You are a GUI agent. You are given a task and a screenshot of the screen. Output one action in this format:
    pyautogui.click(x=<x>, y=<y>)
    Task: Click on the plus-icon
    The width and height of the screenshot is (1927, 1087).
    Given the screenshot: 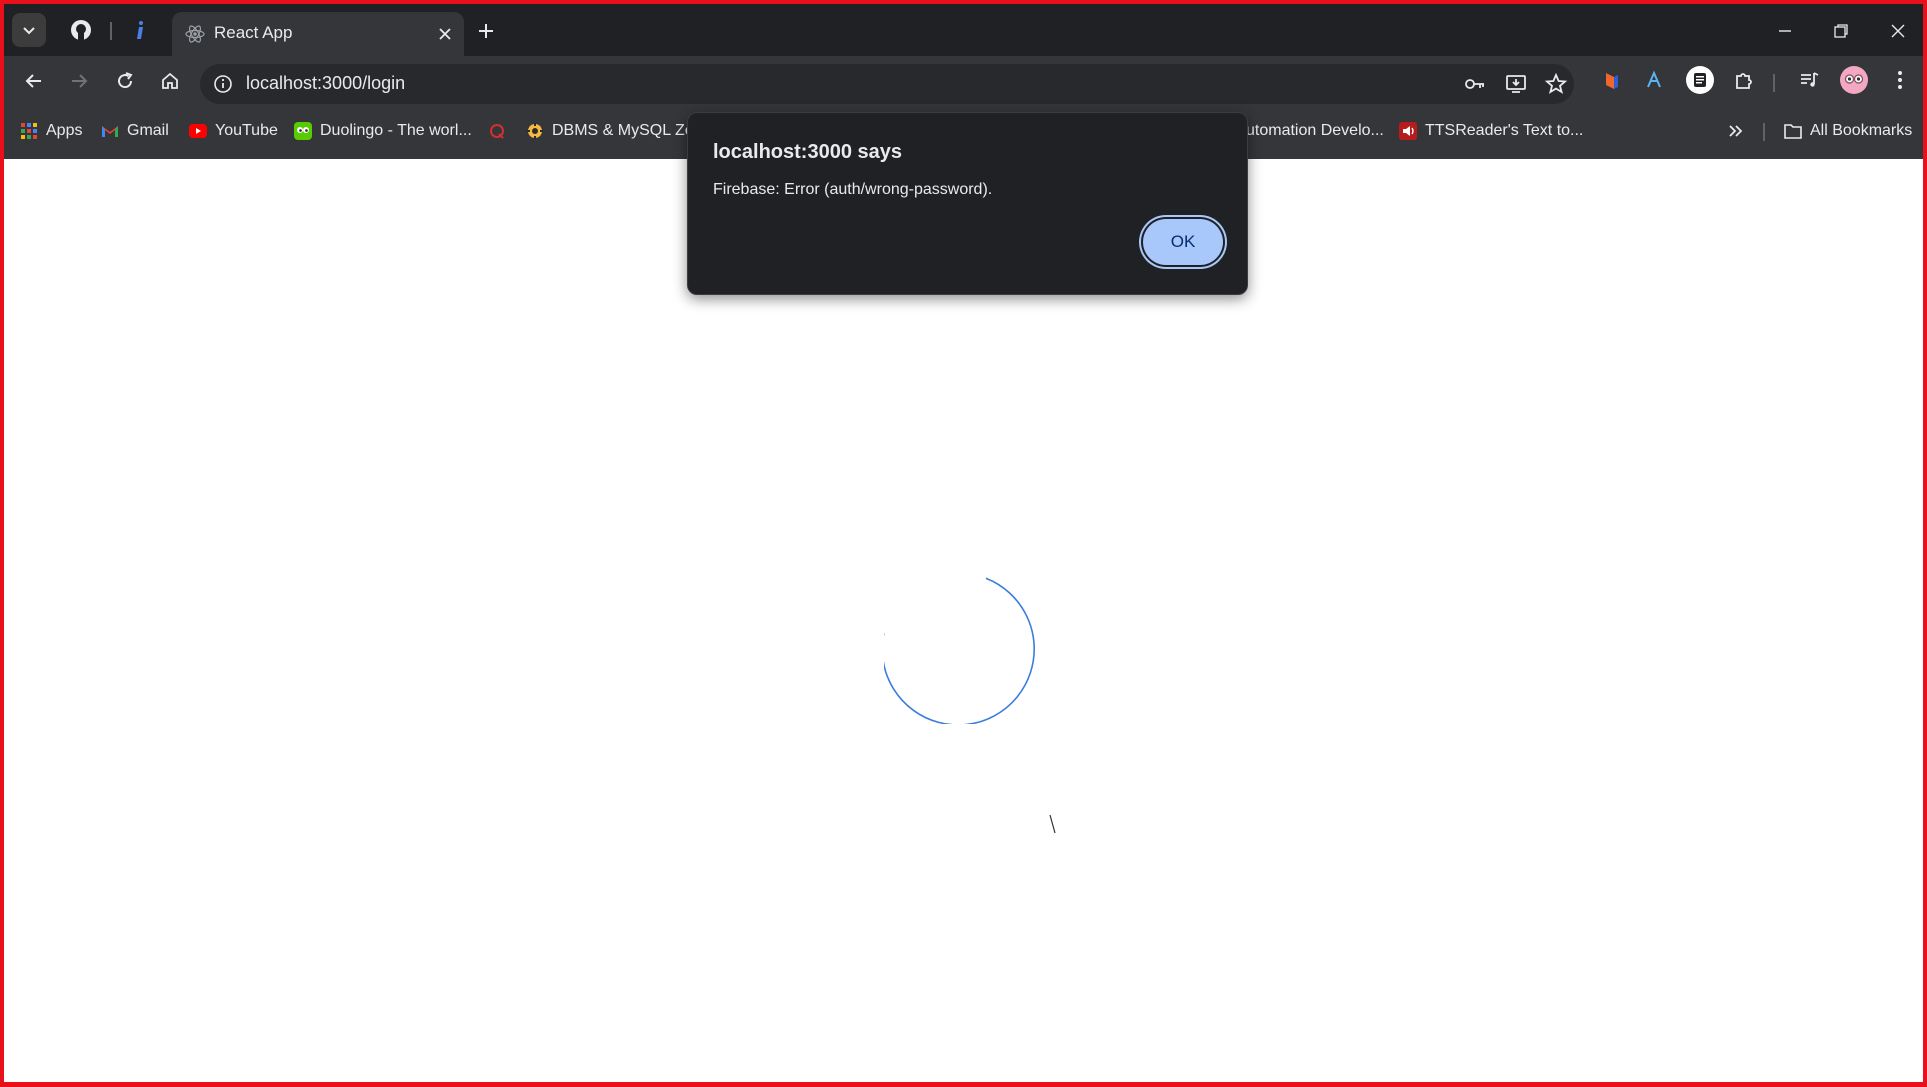 What is the action you would take?
    pyautogui.click(x=486, y=31)
    